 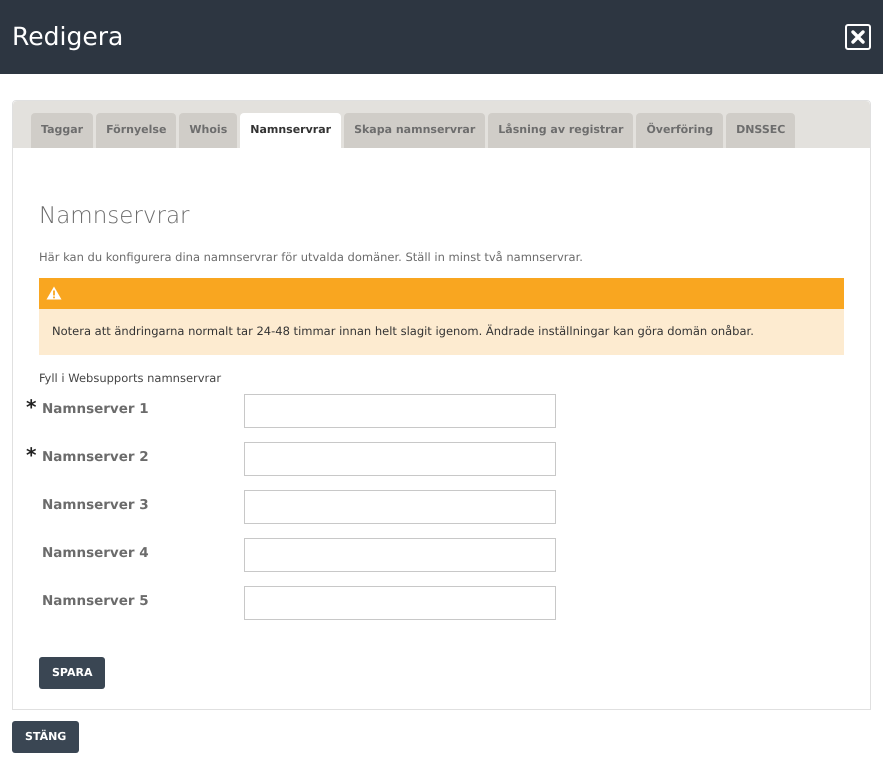 What do you see at coordinates (136, 130) in the screenshot?
I see `tab: Förnyelse` at bounding box center [136, 130].